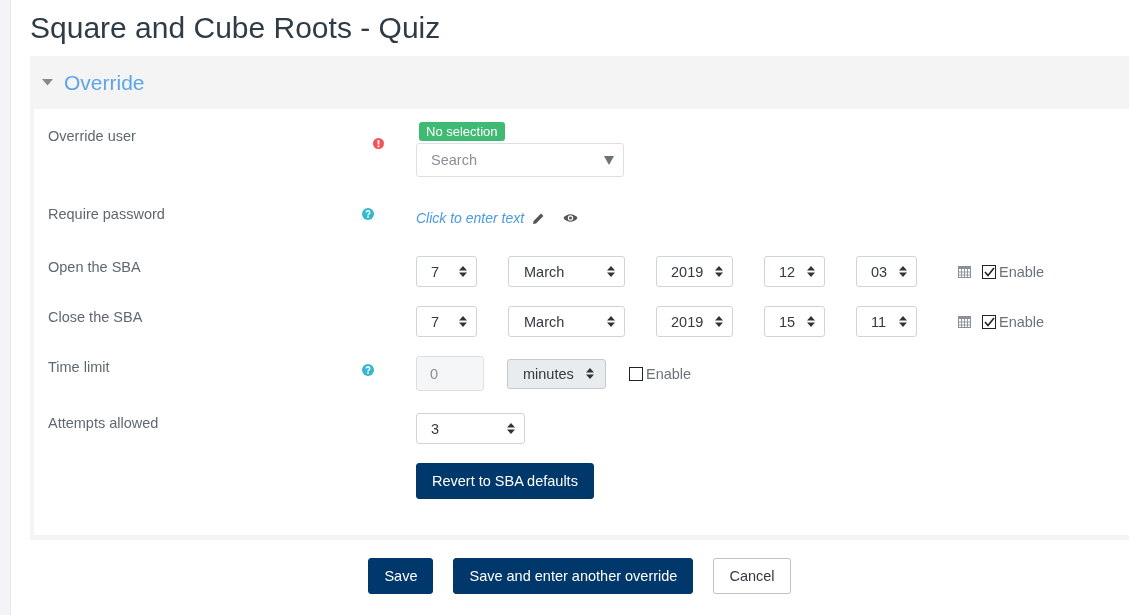 The width and height of the screenshot is (1129, 615). What do you see at coordinates (236, 28) in the screenshot?
I see `page-title: Square and Cube Roots - Quiz` at bounding box center [236, 28].